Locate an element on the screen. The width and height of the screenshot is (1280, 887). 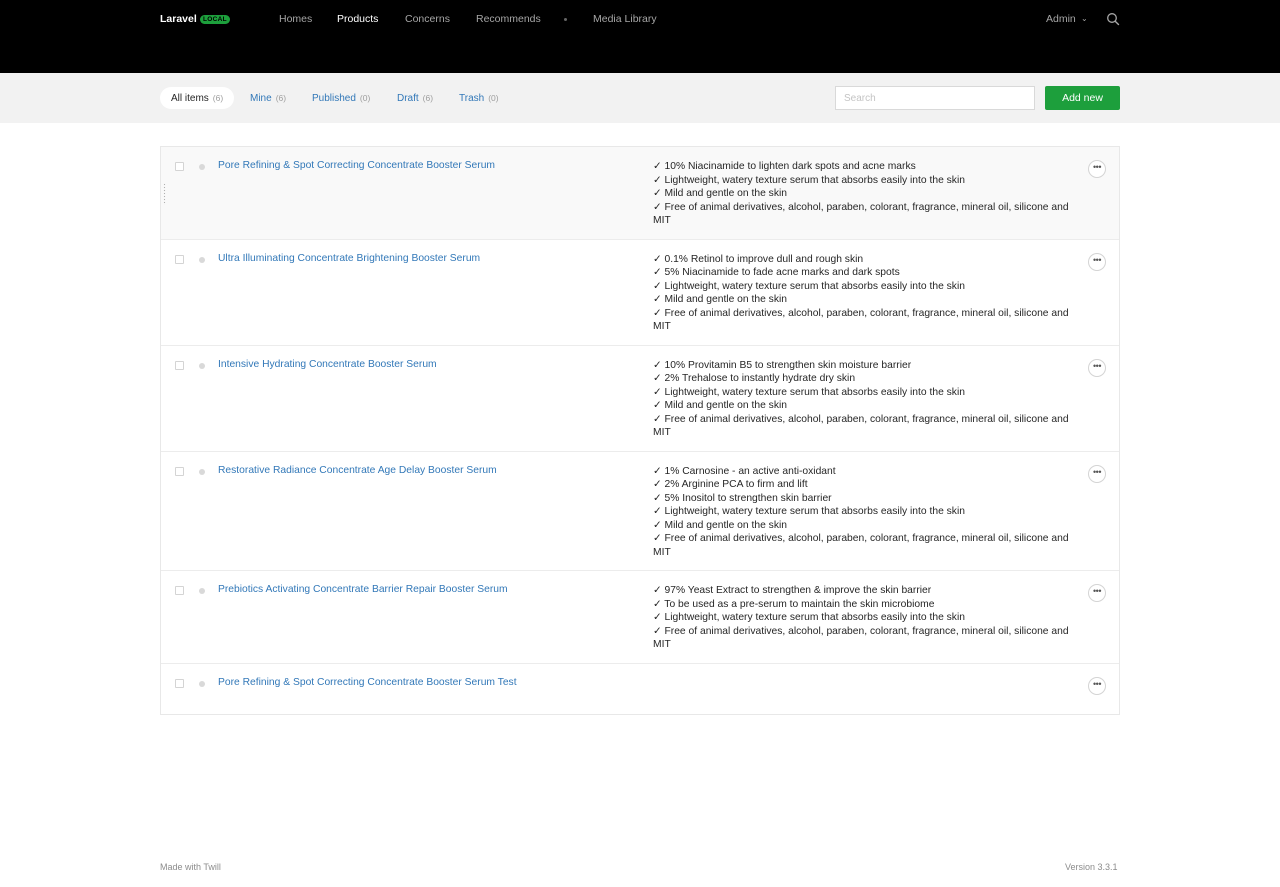
app-brand: Laravel is located at coordinates (178, 19).